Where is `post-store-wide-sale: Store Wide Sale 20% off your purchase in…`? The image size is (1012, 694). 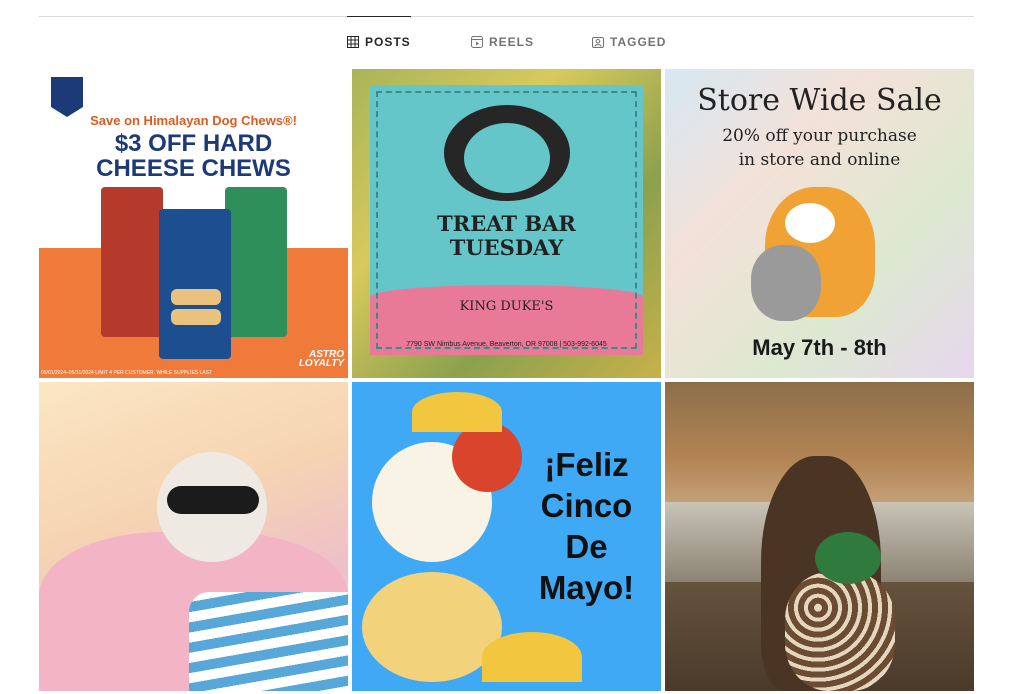 post-store-wide-sale: Store Wide Sale 20% off your purchase in… is located at coordinates (819, 223).